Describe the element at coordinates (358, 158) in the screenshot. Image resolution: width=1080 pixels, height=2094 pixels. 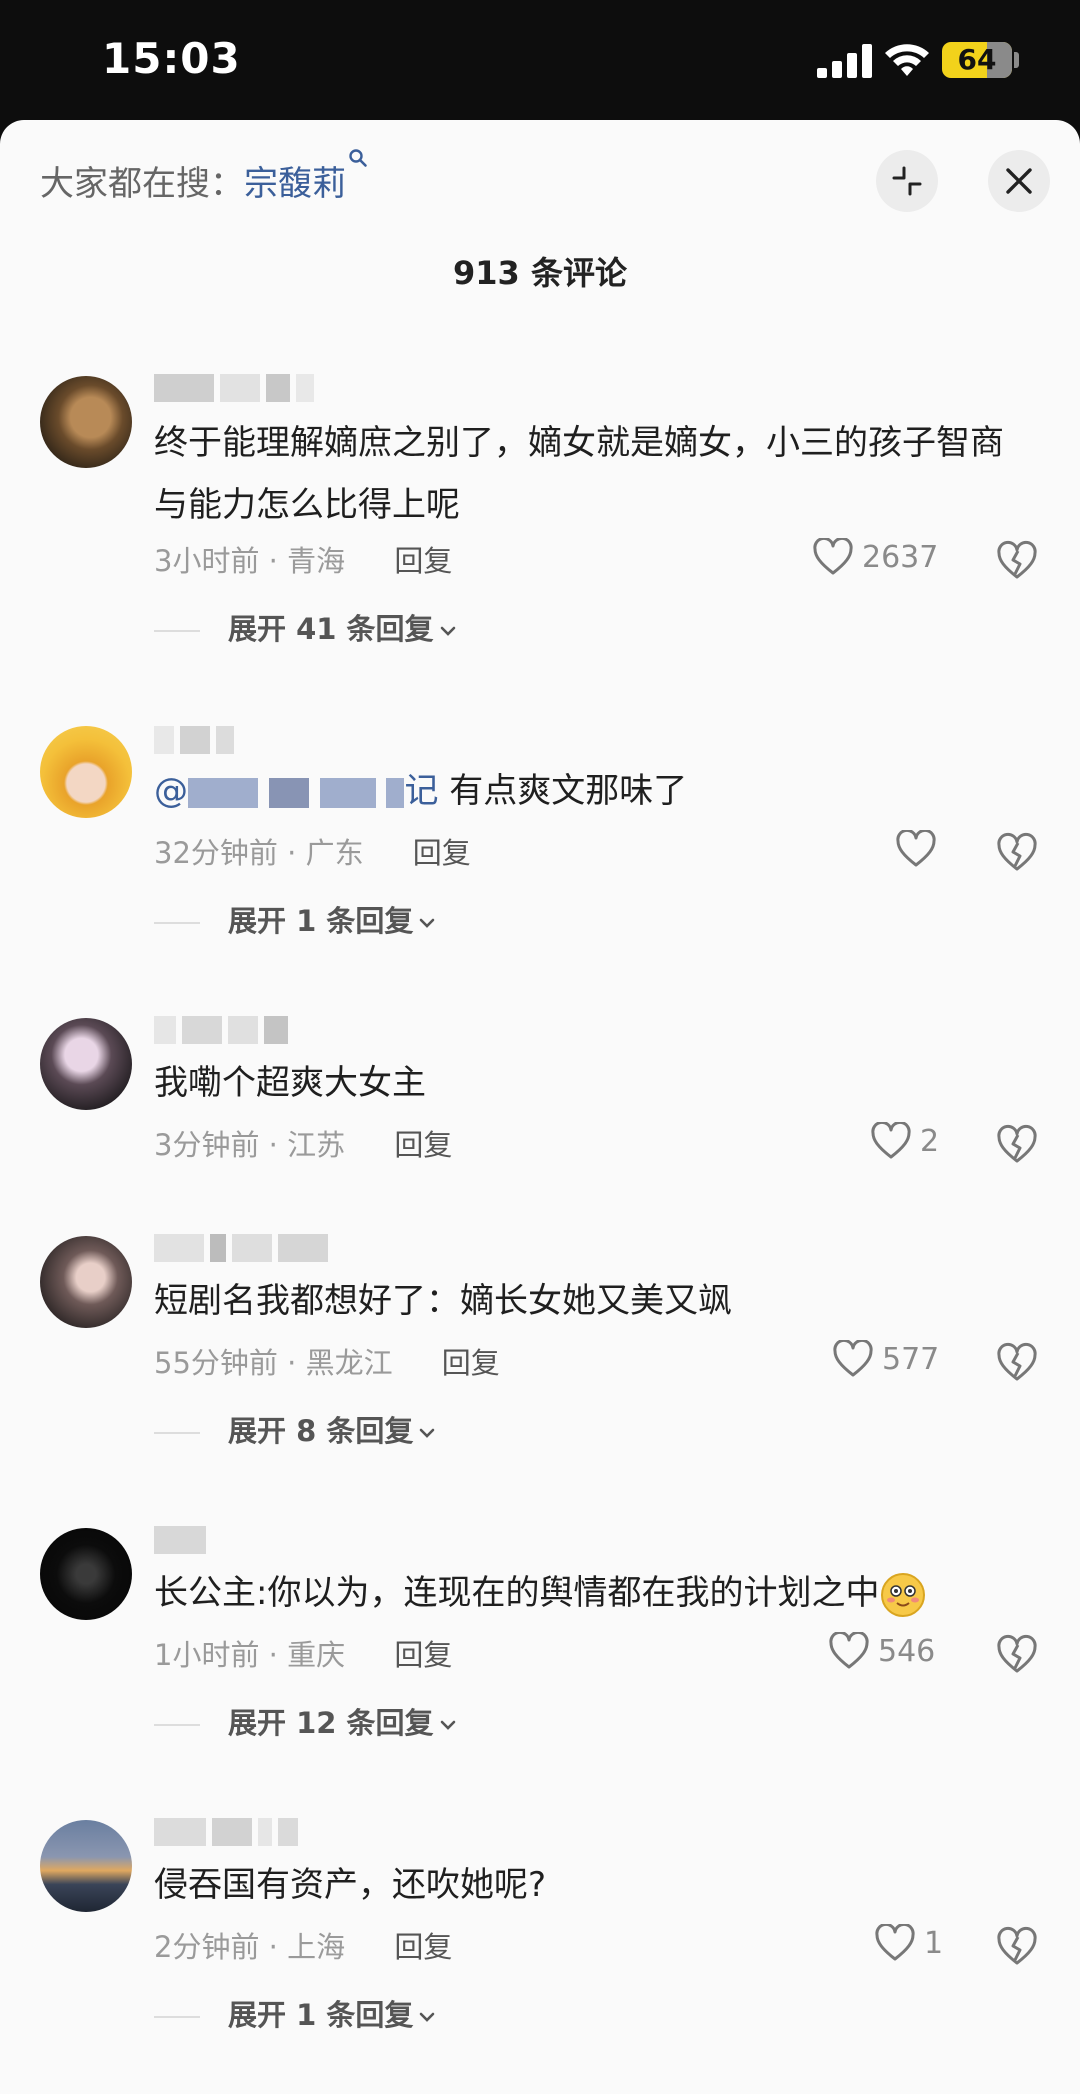
I see `search-icon` at that location.